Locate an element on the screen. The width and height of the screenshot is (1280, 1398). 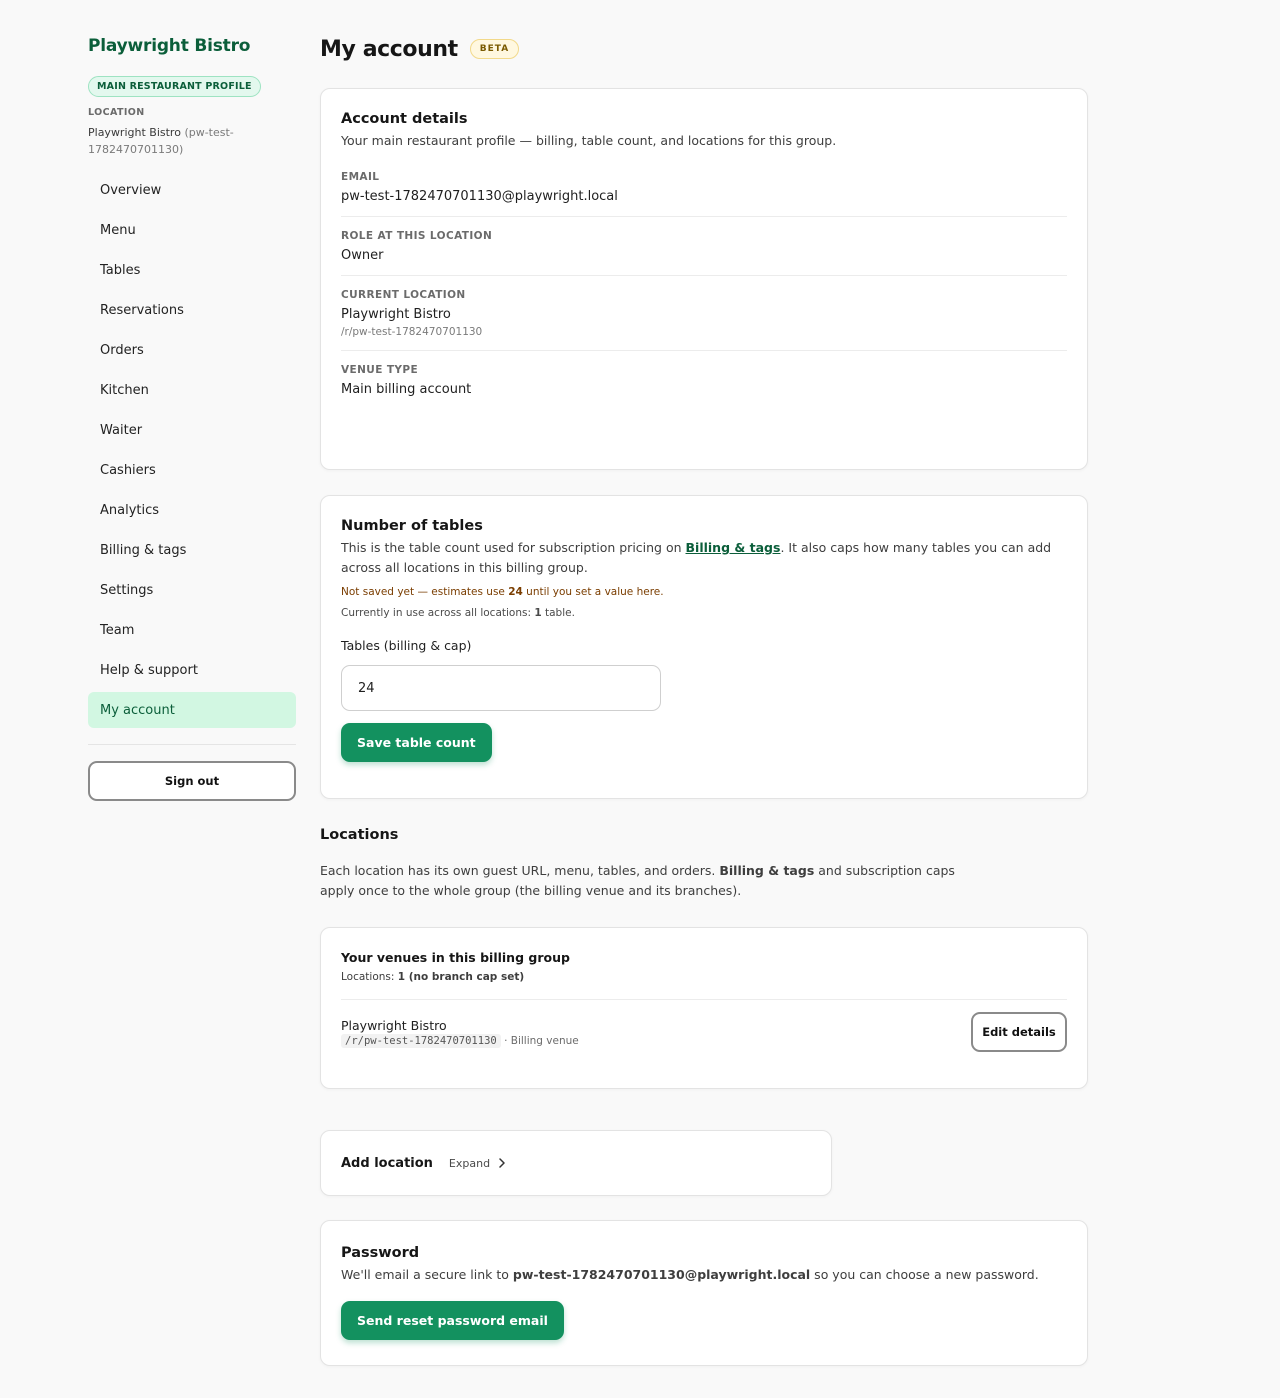
location-name: Playwright Bistro is located at coordinates (134, 132).